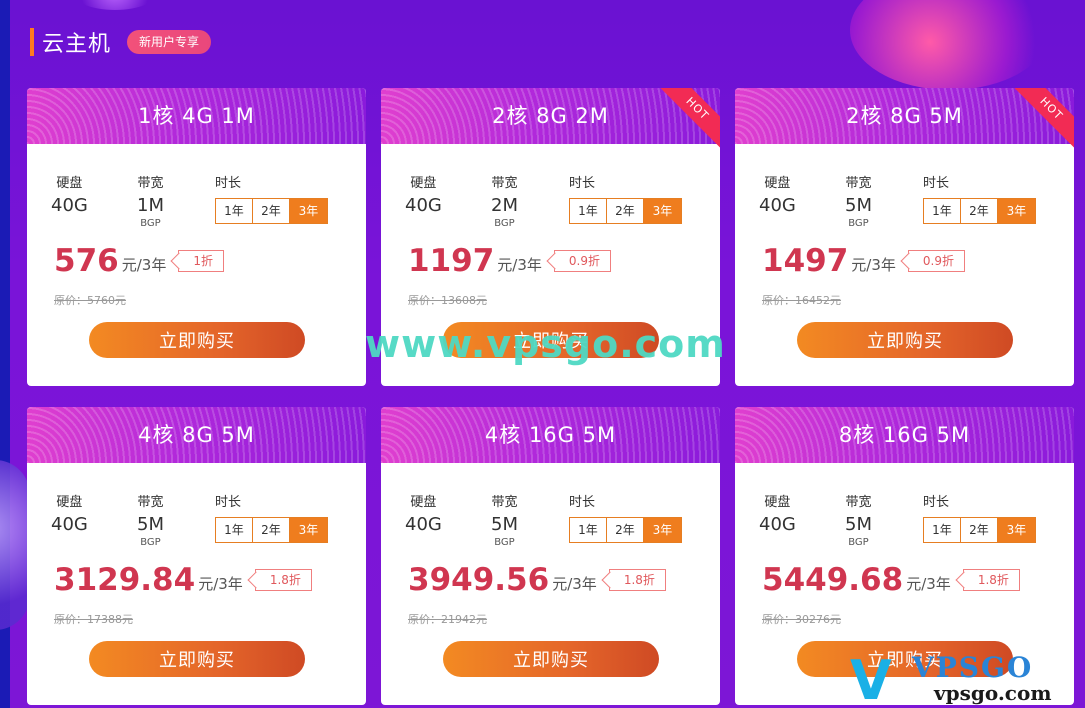 This screenshot has height=708, width=1085. I want to click on logo-mark: V, so click(871, 678).